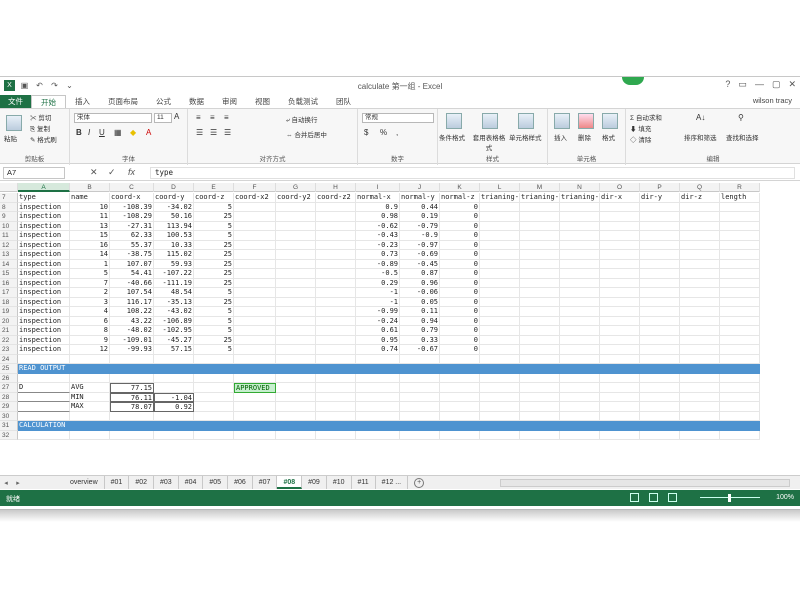  I want to click on row-header: 10, so click(9, 226).